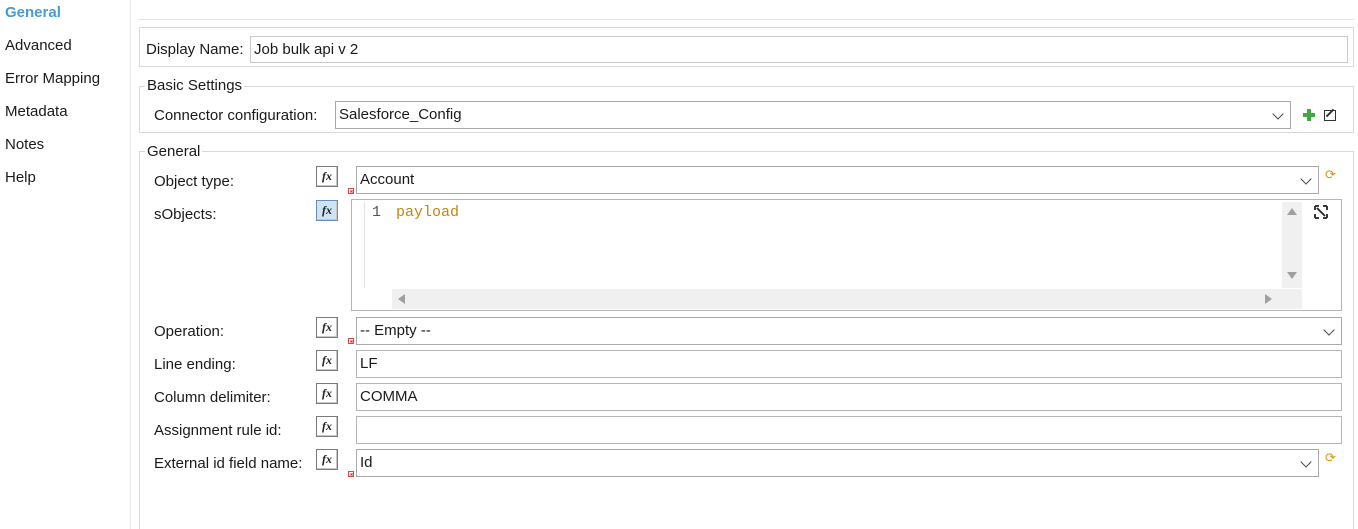  What do you see at coordinates (24, 145) in the screenshot?
I see `nav-item-notes: Notes` at bounding box center [24, 145].